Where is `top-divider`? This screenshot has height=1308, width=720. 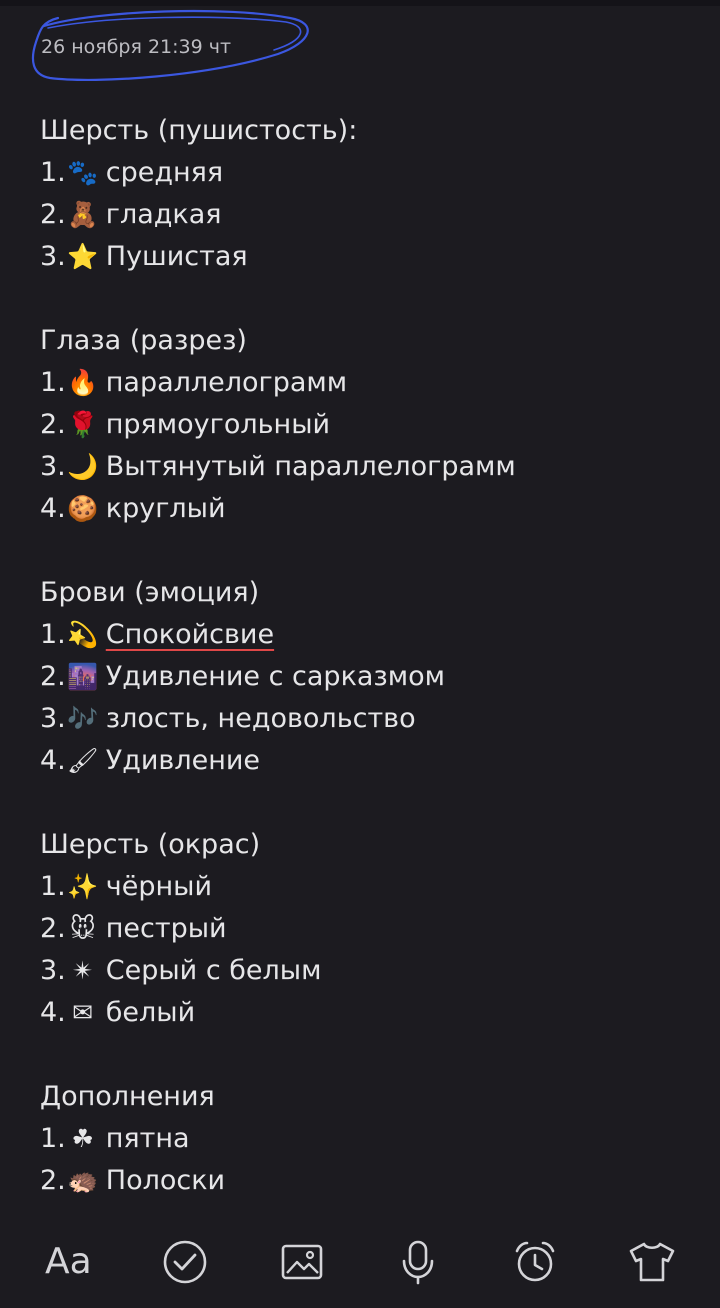 top-divider is located at coordinates (360, 3).